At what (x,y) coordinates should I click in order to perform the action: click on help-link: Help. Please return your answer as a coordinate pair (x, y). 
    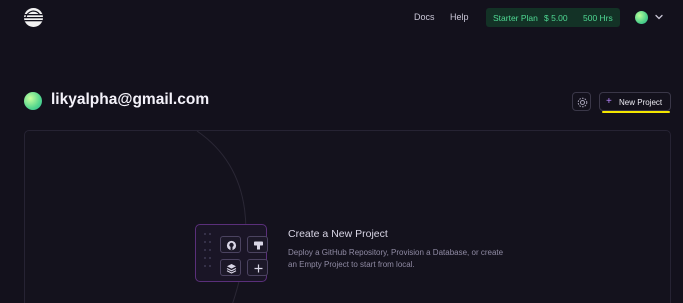
    Looking at the image, I should click on (459, 17).